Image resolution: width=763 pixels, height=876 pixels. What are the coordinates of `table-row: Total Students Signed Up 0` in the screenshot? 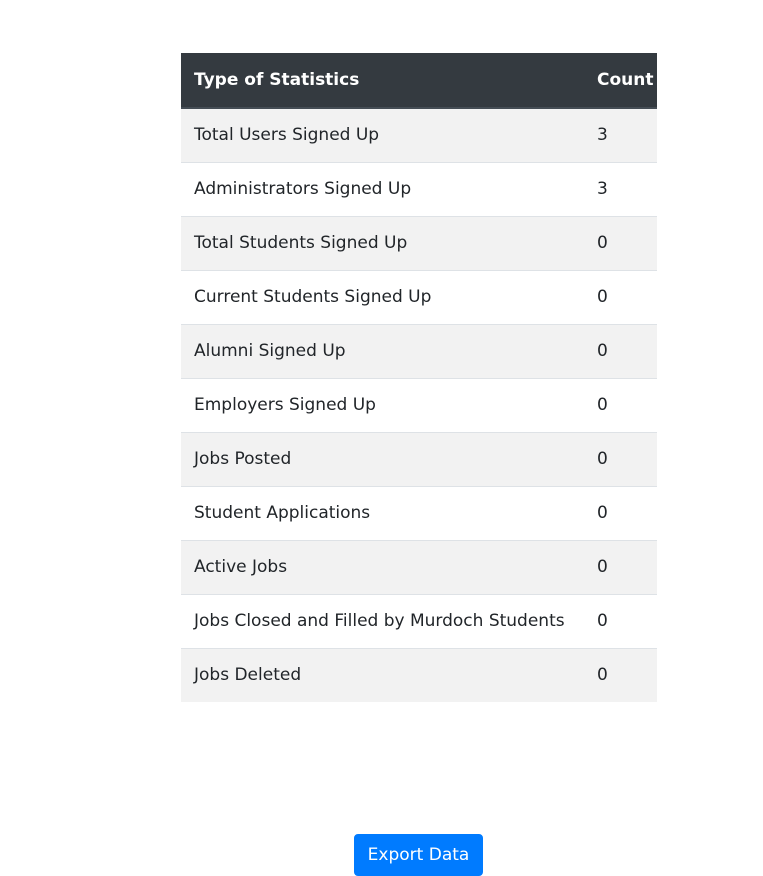 It's located at (419, 242).